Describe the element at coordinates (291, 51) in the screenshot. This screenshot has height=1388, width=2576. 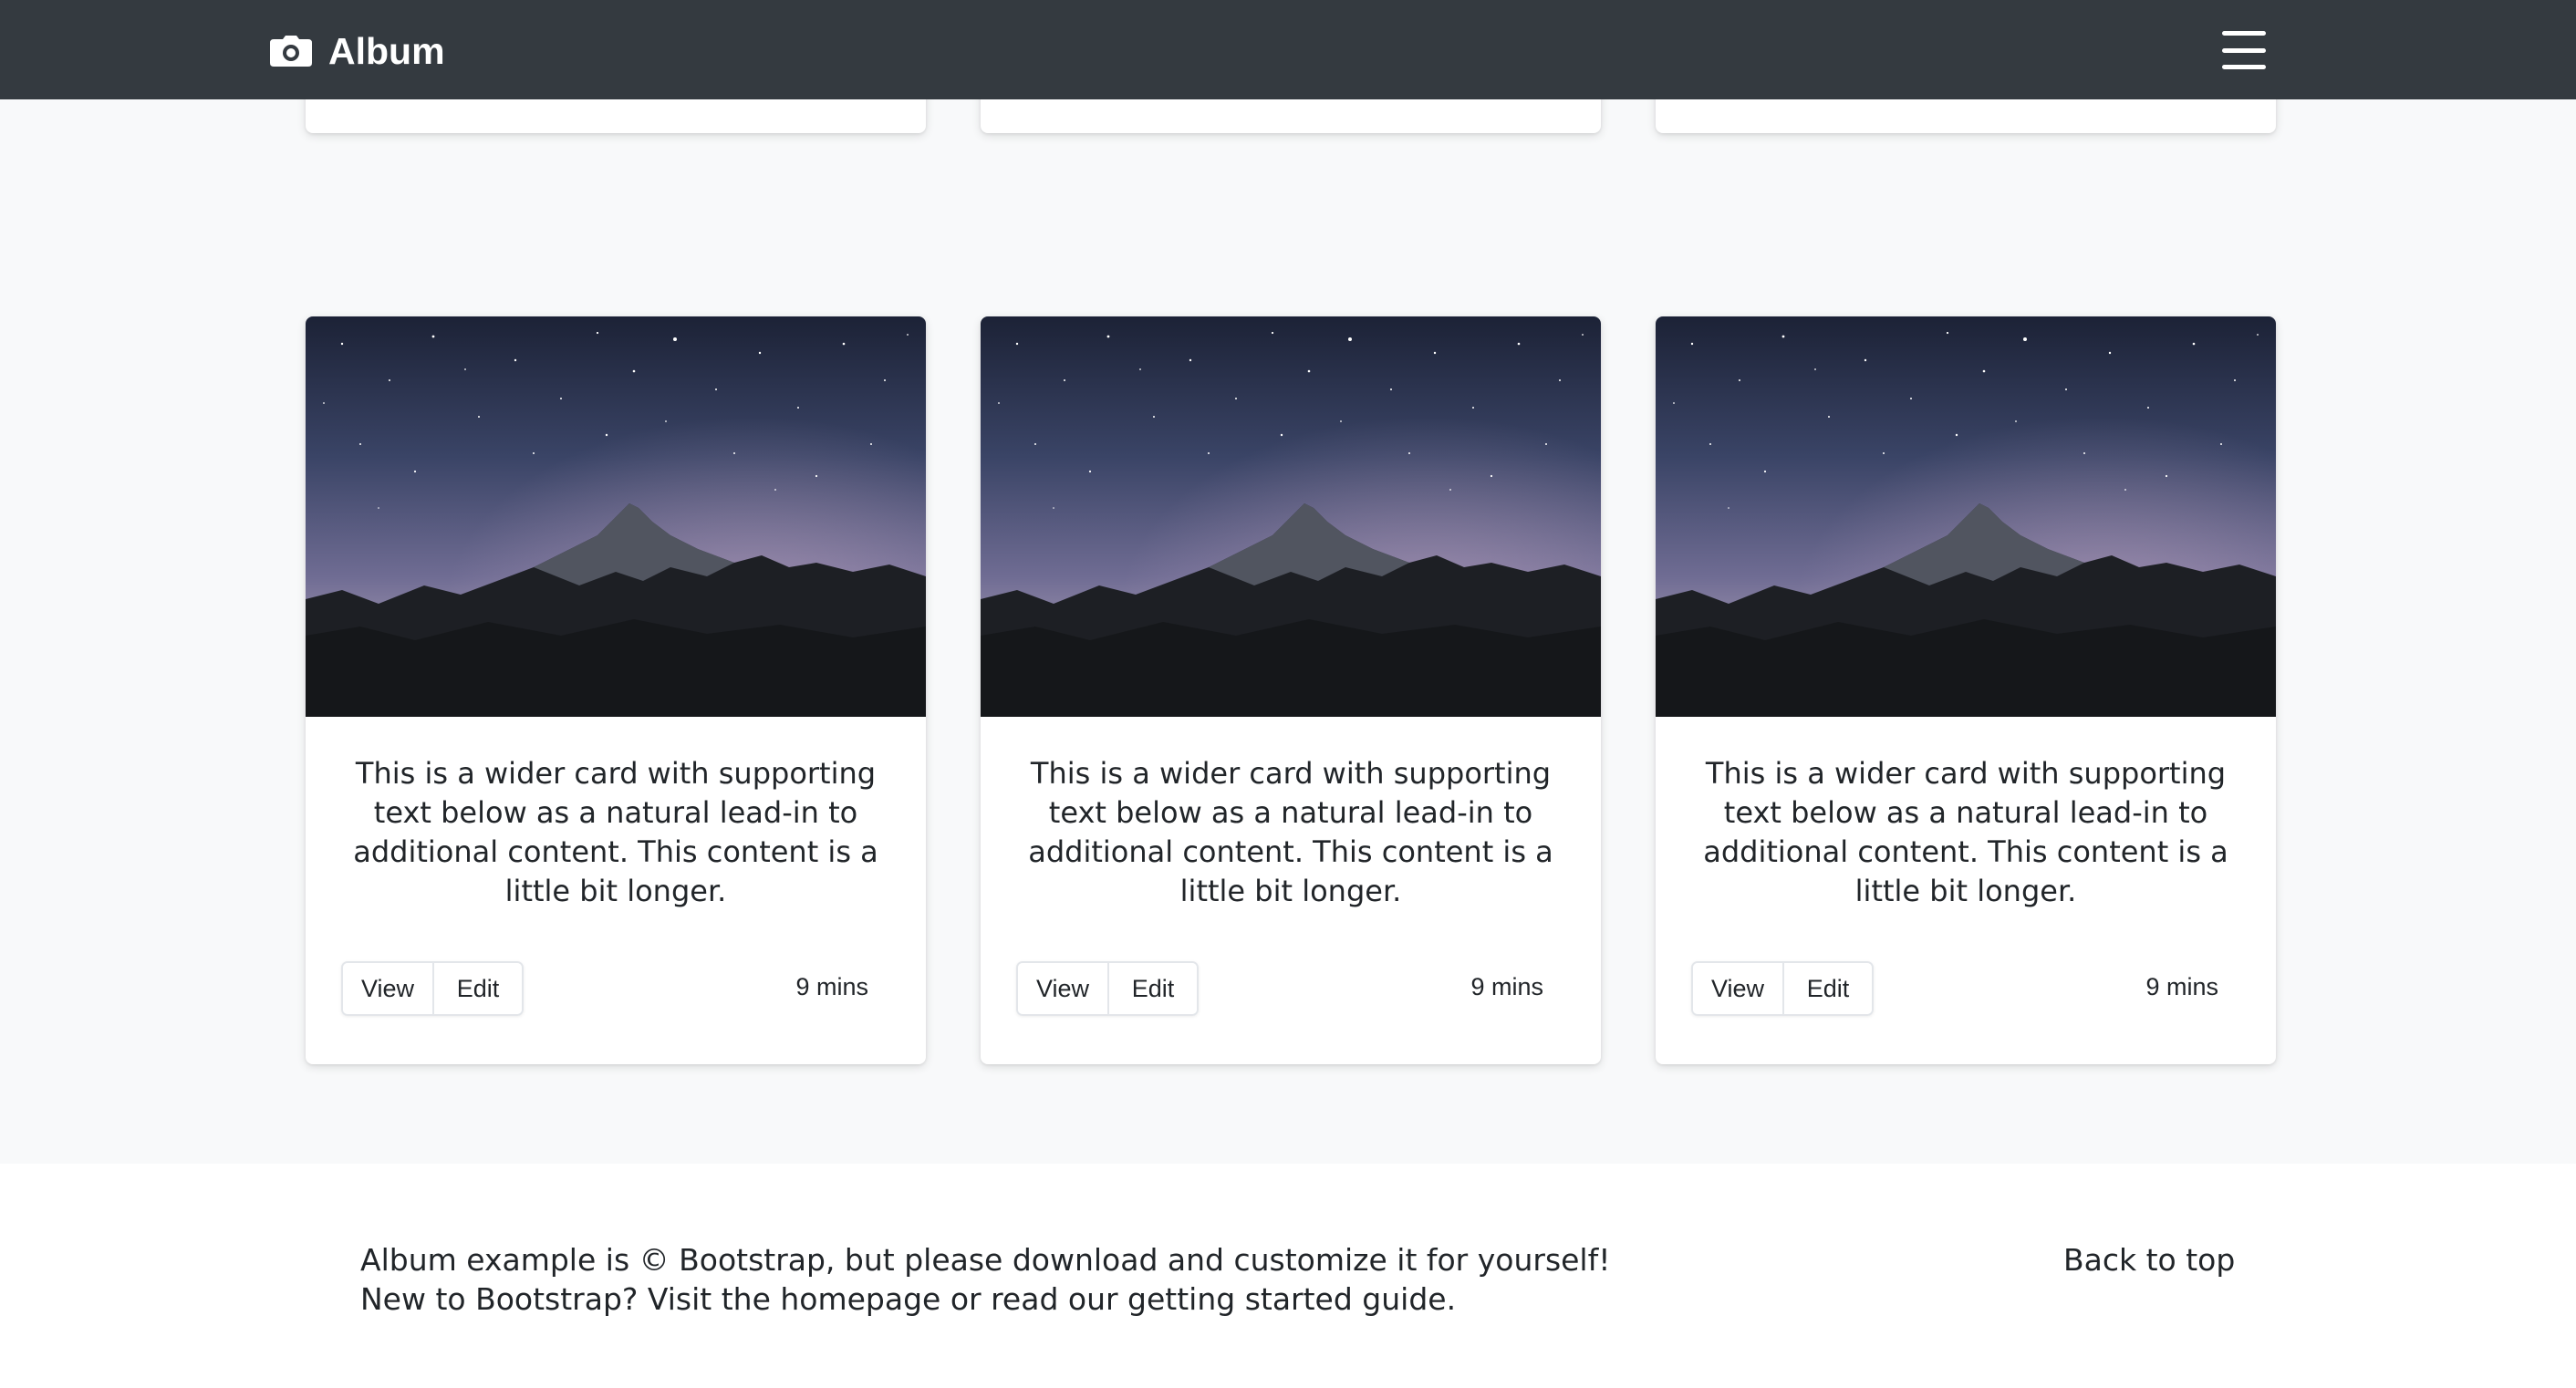
I see `camera-icon` at that location.